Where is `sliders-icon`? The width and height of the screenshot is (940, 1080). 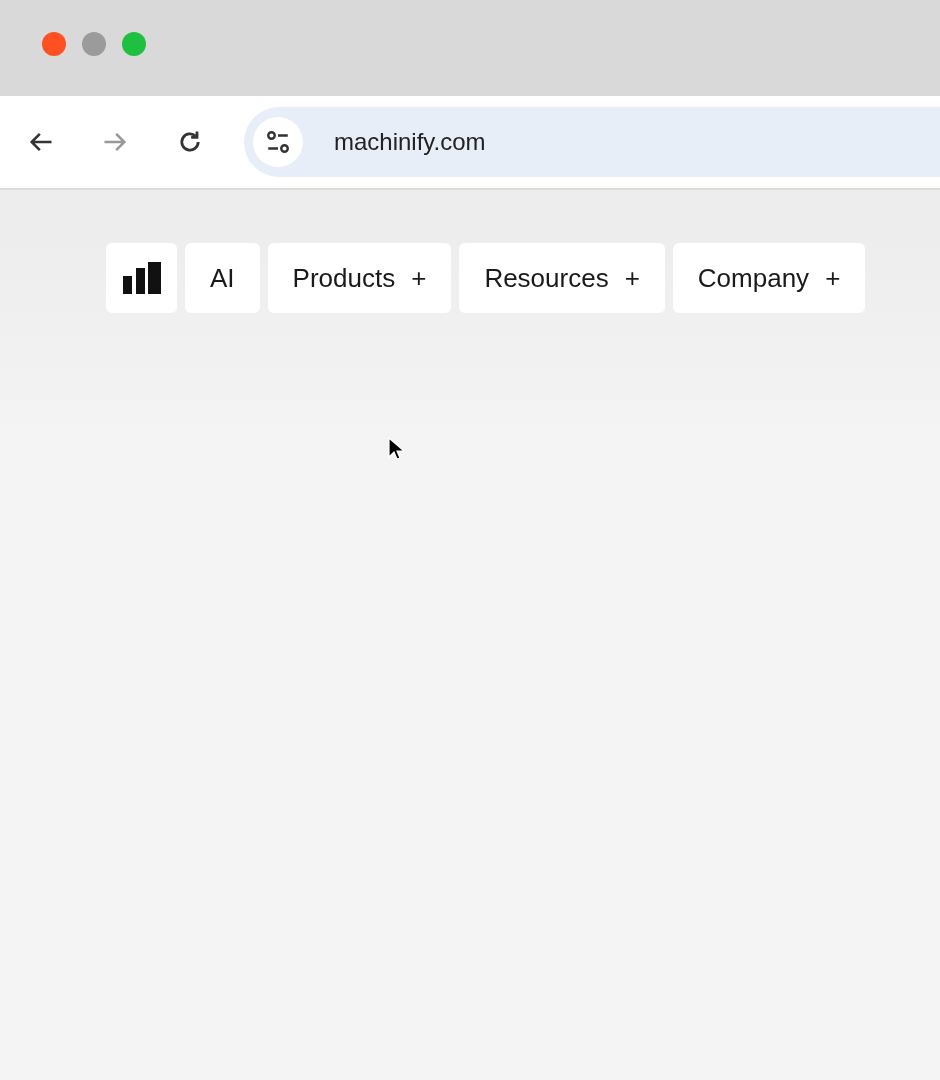
sliders-icon is located at coordinates (278, 142).